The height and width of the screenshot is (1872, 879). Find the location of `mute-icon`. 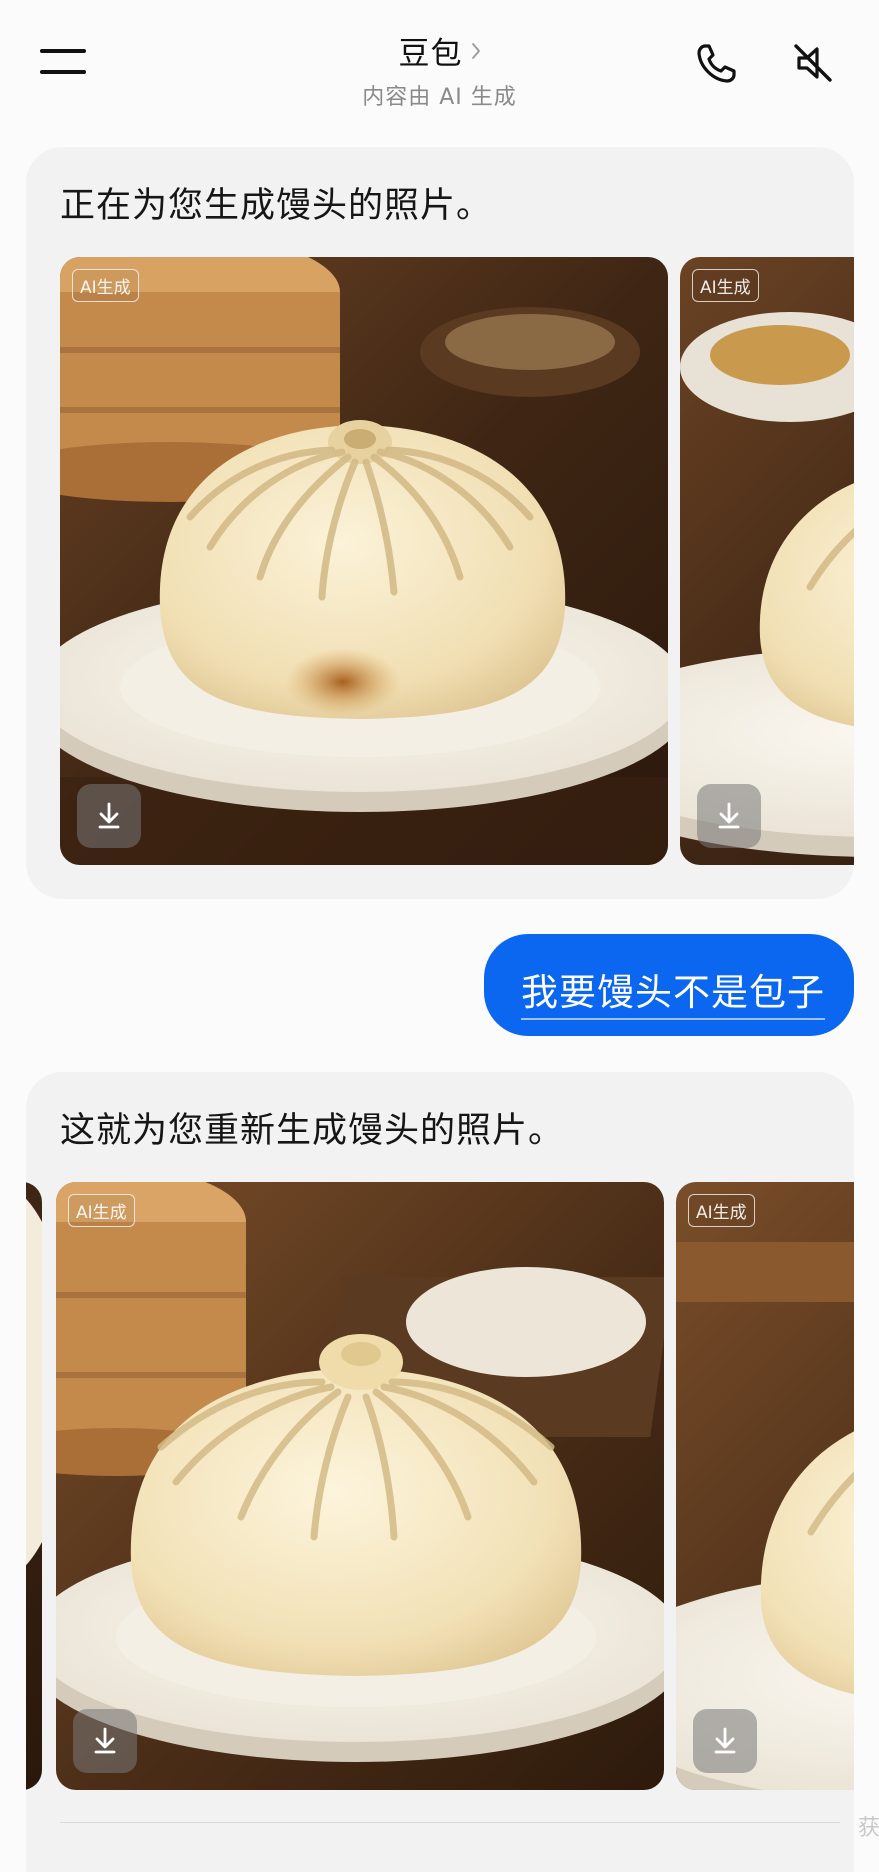

mute-icon is located at coordinates (813, 63).